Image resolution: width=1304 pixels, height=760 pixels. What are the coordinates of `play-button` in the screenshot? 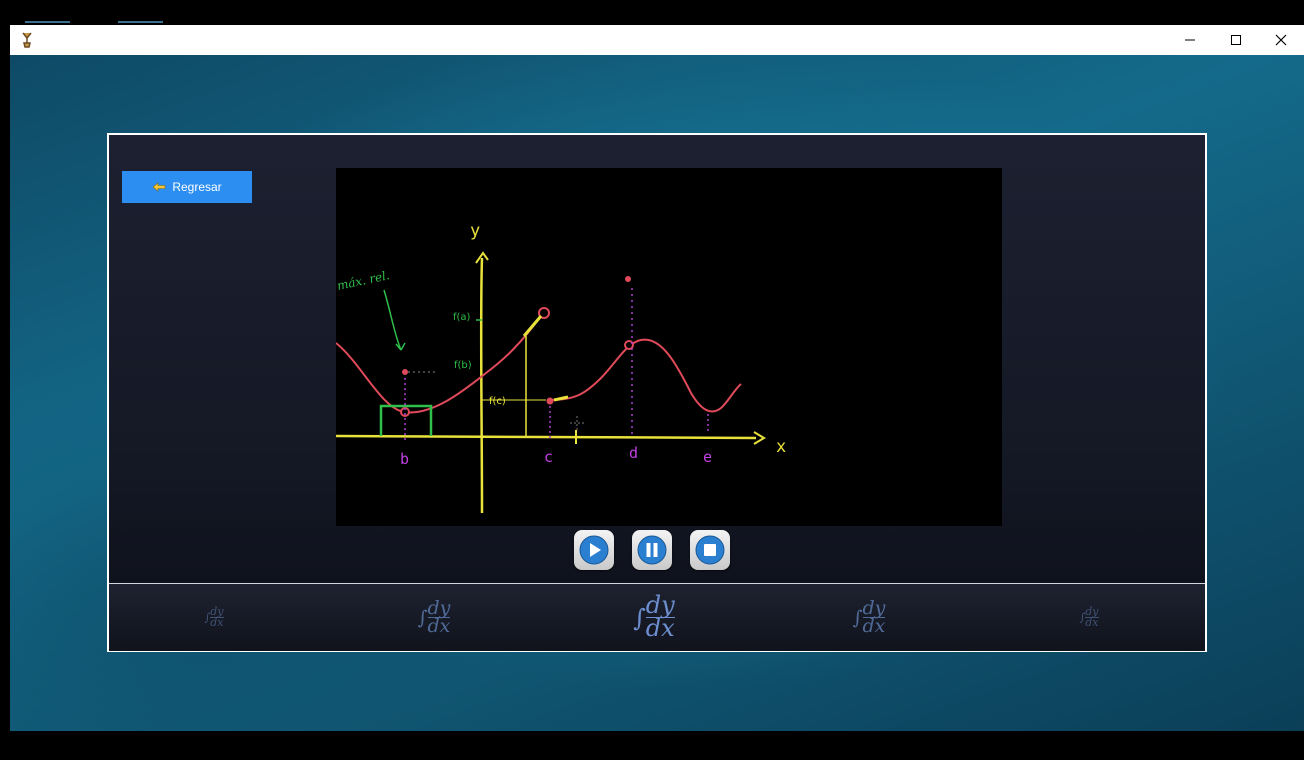 It's located at (594, 550).